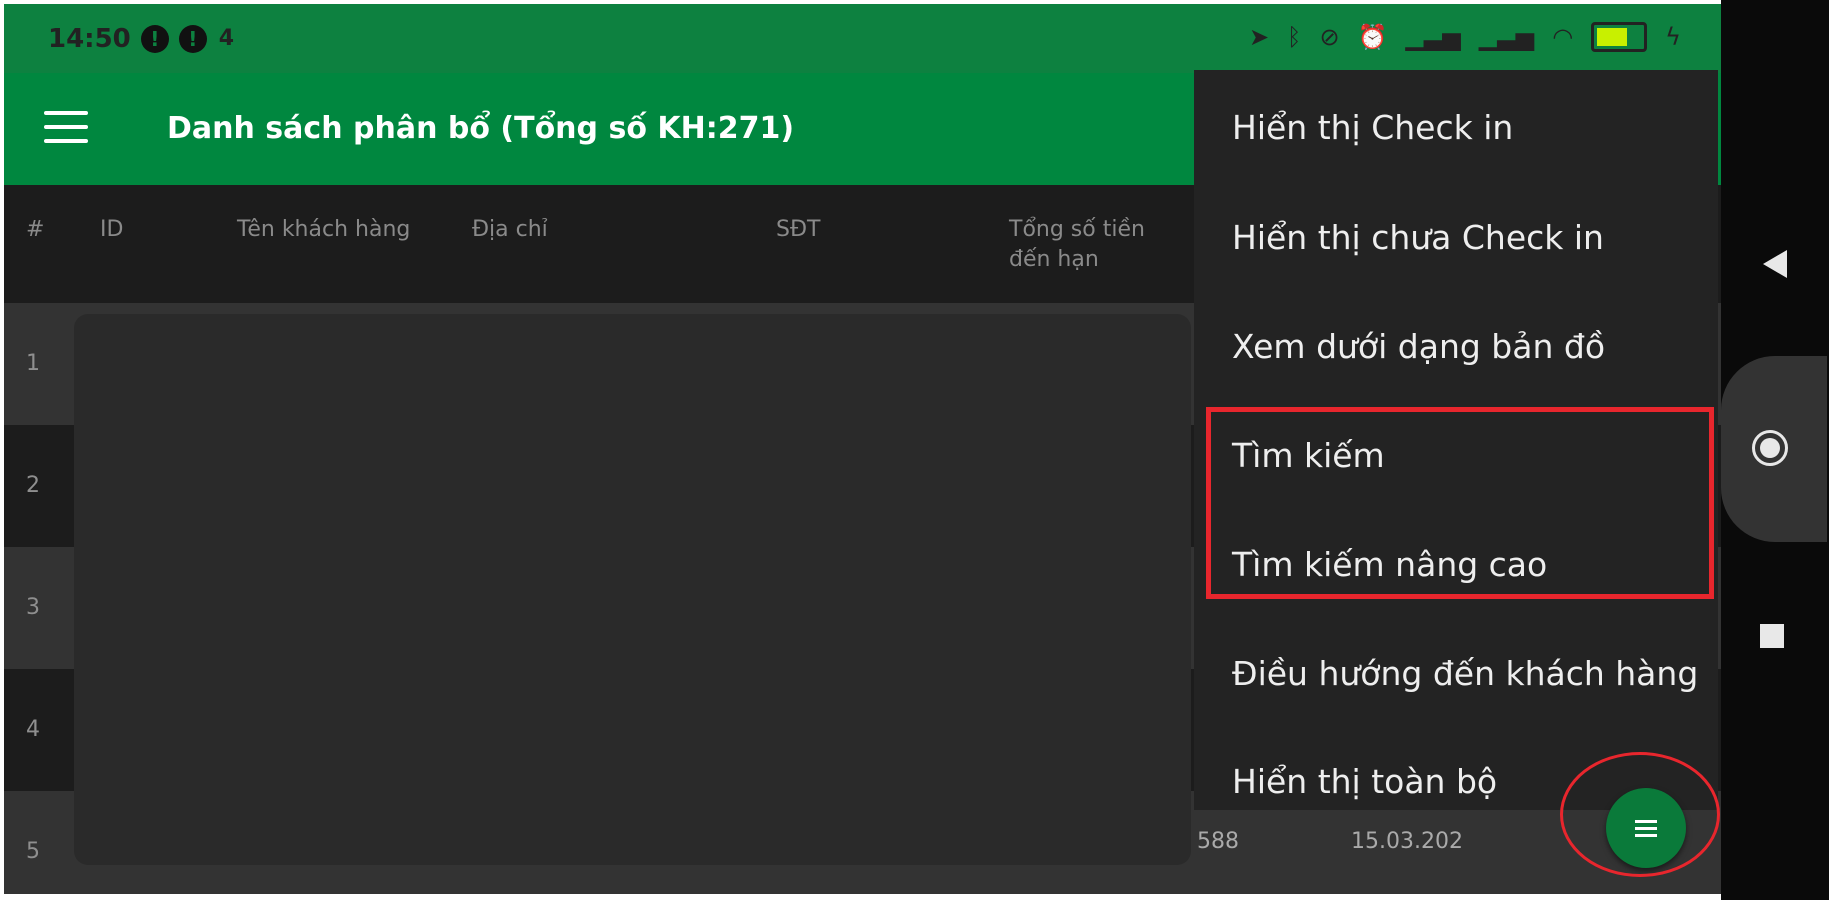 Image resolution: width=1829 pixels, height=900 pixels. What do you see at coordinates (481, 128) in the screenshot?
I see `page-title: Danh sách phân bổ (Tổng số KH:271)` at bounding box center [481, 128].